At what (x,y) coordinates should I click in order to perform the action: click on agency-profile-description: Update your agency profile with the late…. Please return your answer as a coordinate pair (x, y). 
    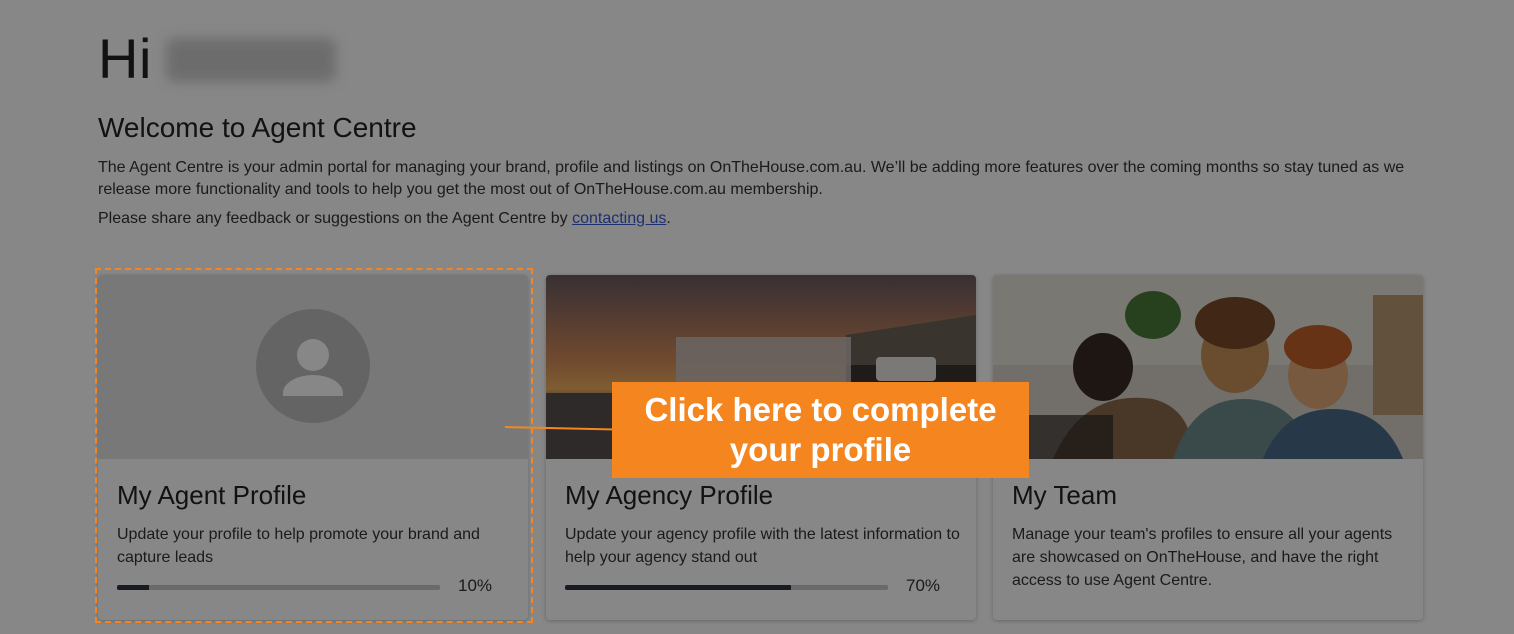
    Looking at the image, I should click on (762, 546).